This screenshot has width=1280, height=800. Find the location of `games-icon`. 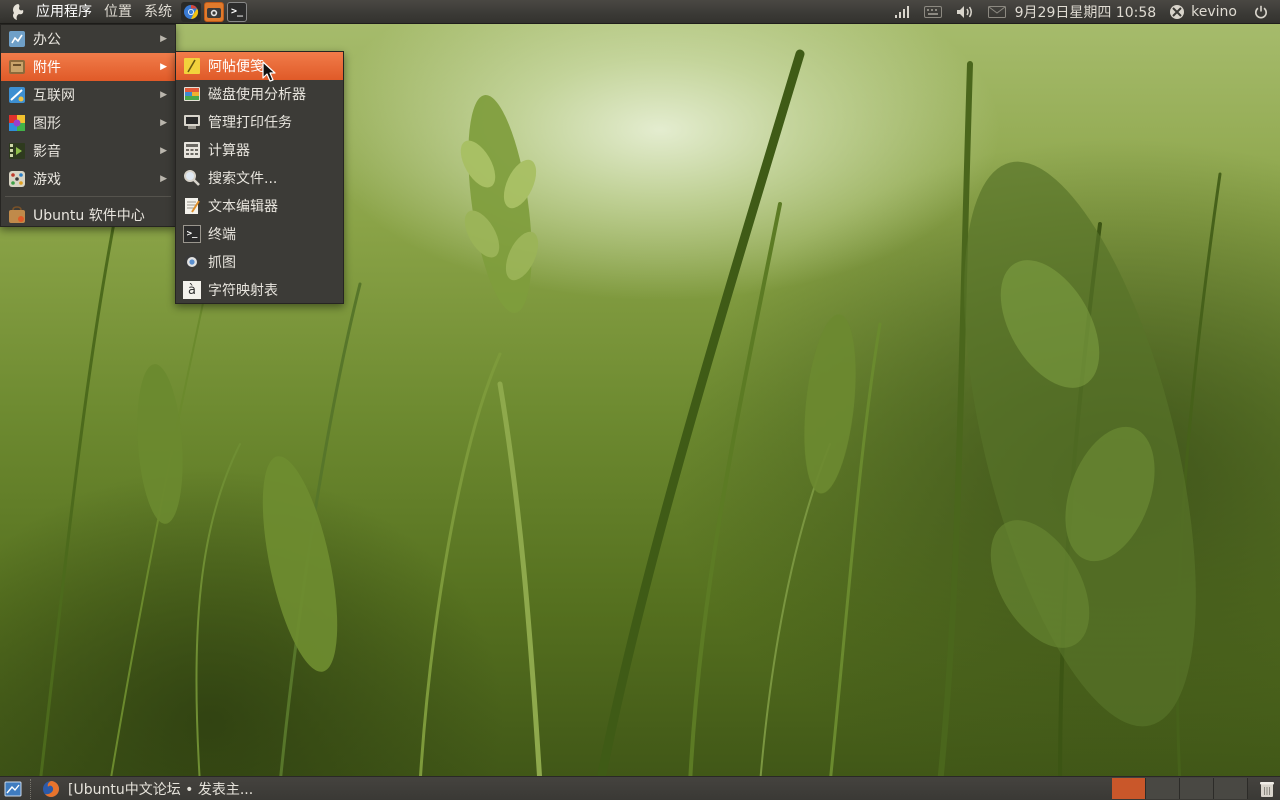

games-icon is located at coordinates (17, 179).